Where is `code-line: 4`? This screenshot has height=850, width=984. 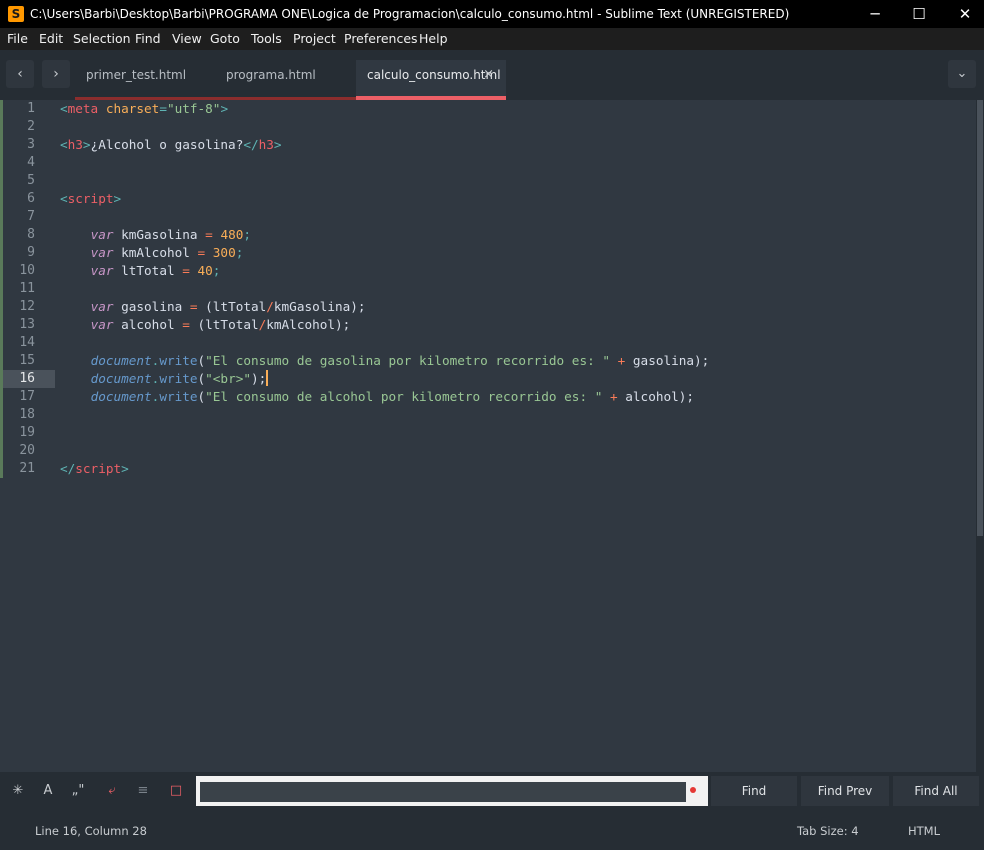
code-line: 4 is located at coordinates (488, 163).